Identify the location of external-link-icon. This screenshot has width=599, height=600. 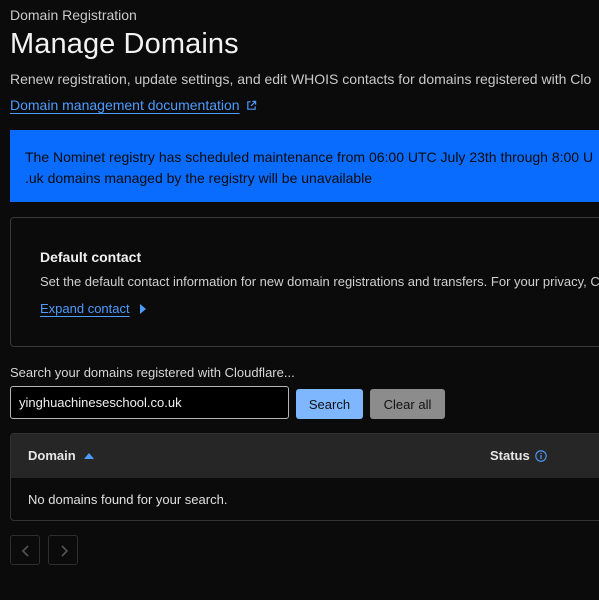
(251, 106).